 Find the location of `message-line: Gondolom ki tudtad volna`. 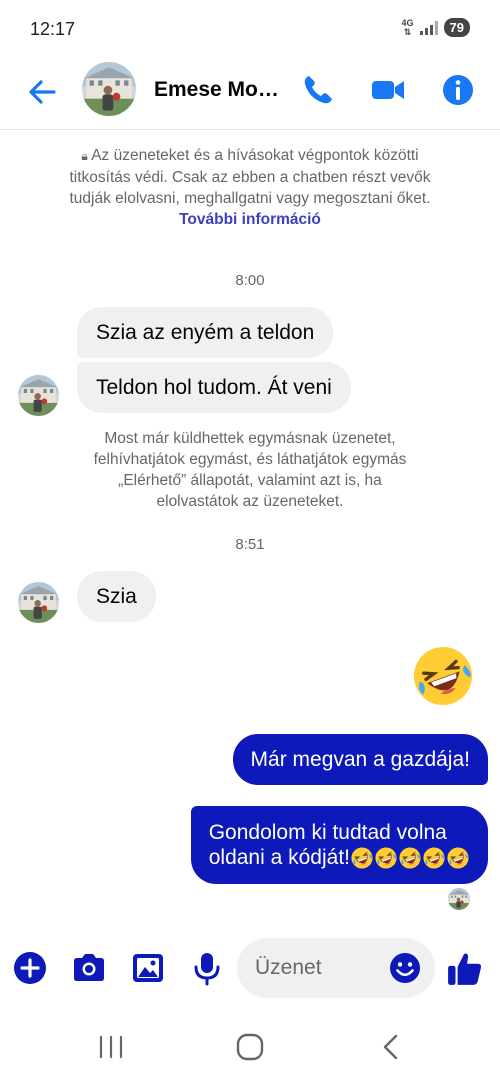

message-line: Gondolom ki tudtad volna is located at coordinates (327, 832).